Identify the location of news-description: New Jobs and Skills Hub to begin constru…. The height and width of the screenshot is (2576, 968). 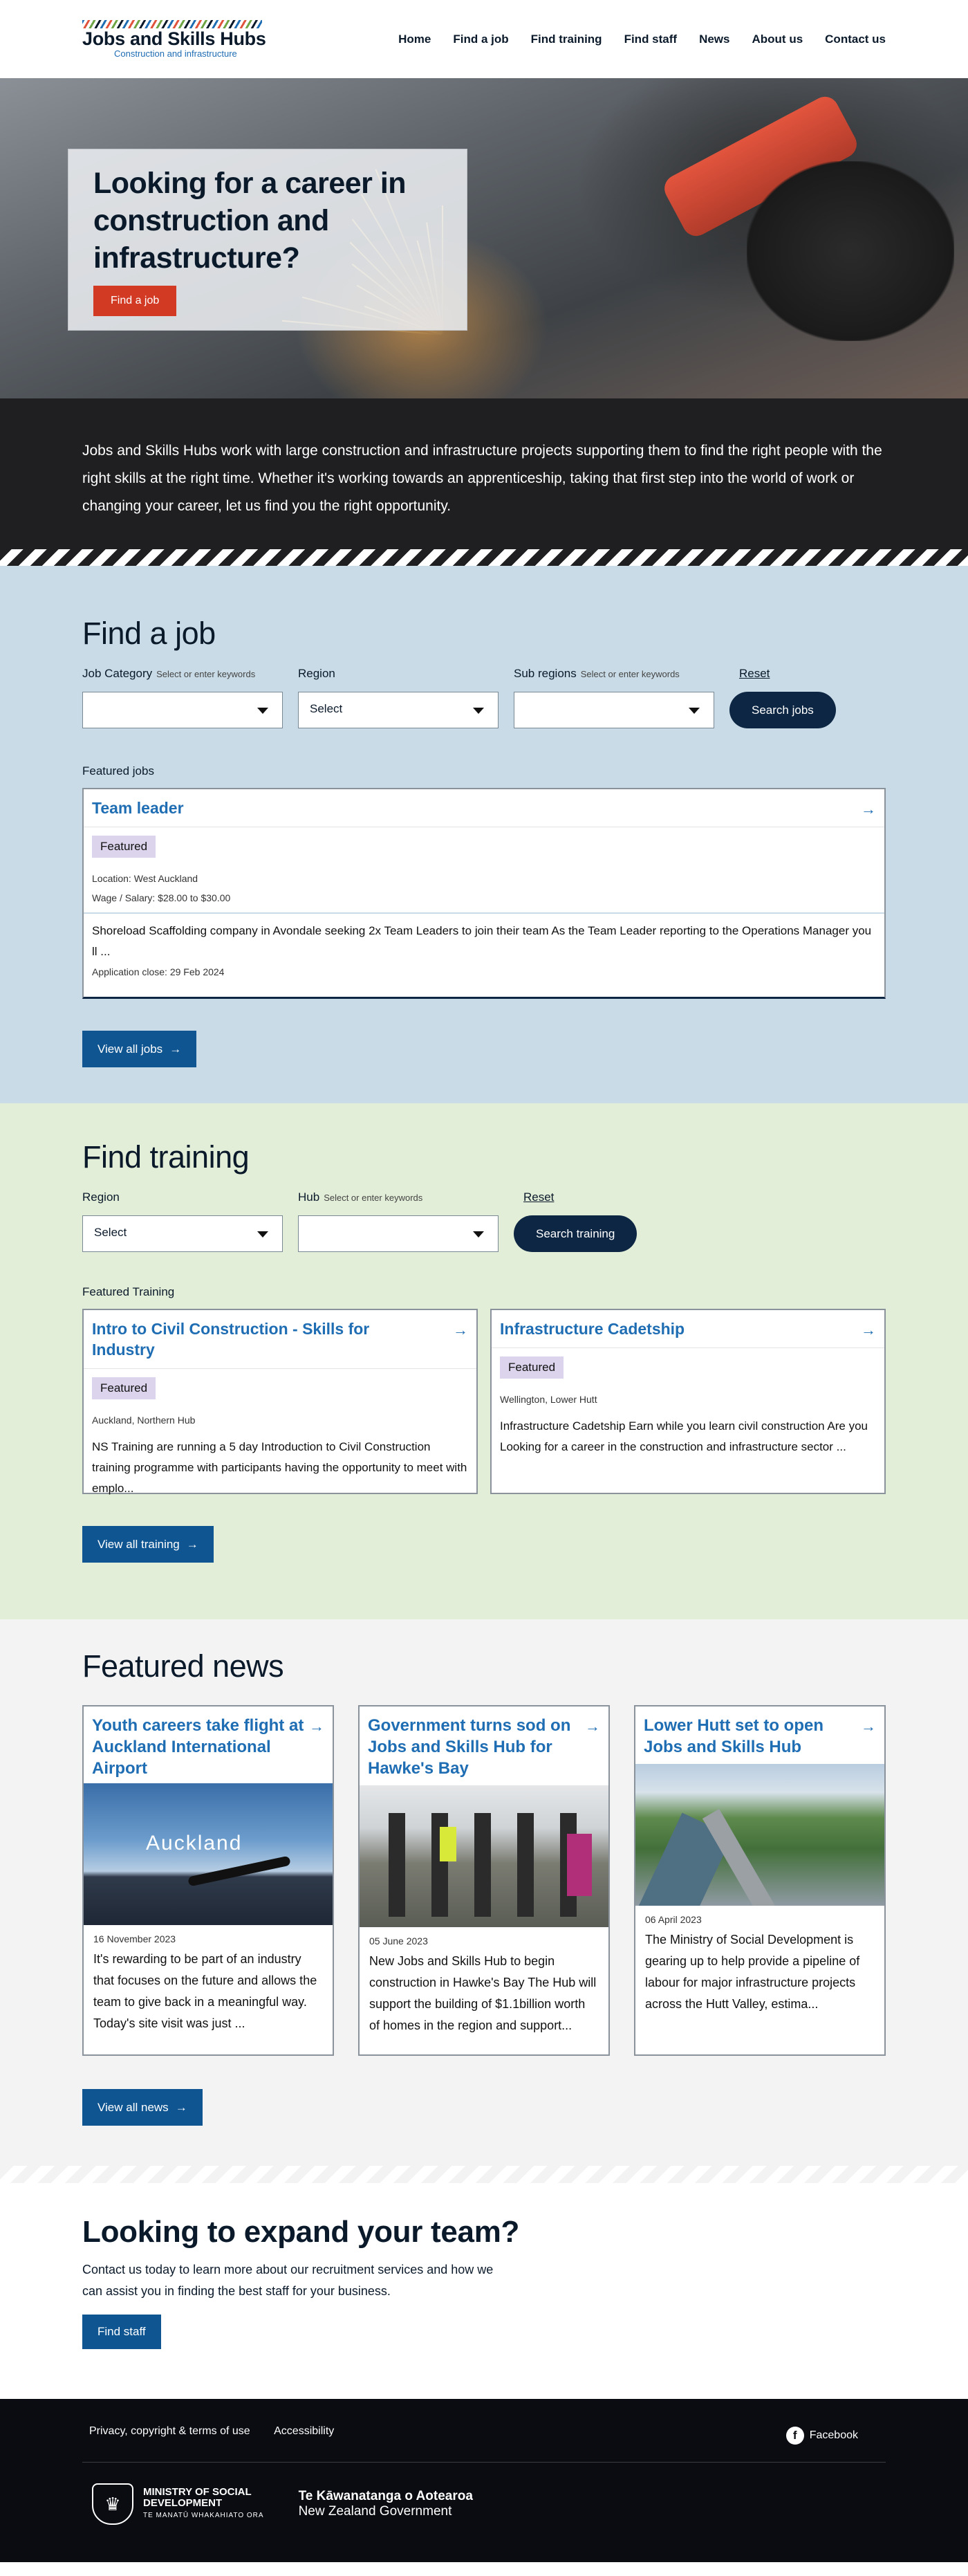
(483, 1993).